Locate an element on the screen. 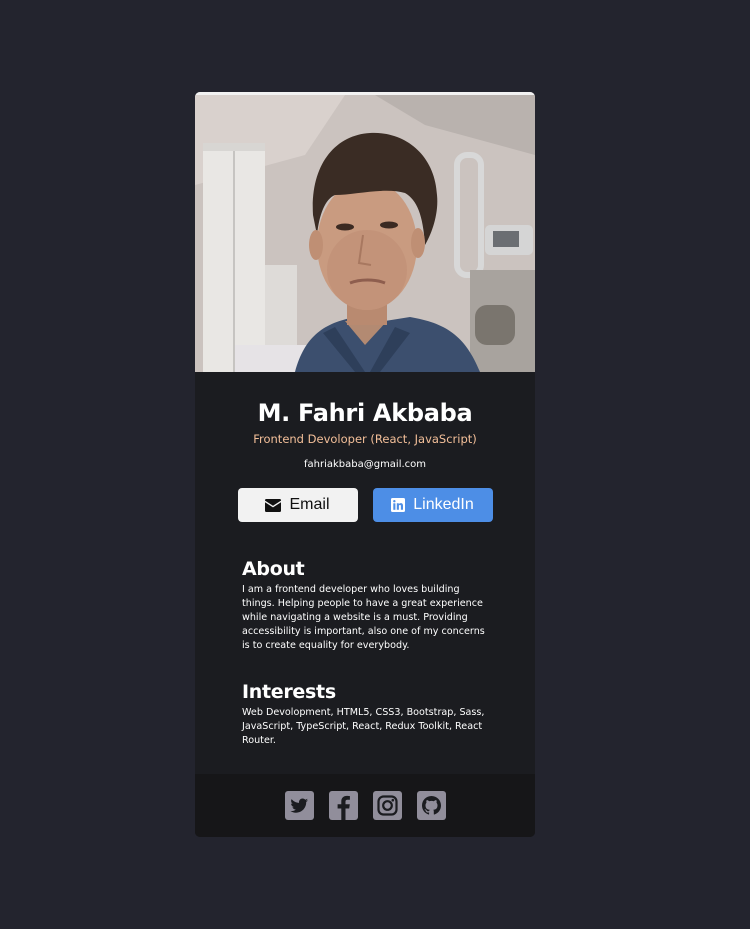  email-button-label: Email is located at coordinates (309, 504).